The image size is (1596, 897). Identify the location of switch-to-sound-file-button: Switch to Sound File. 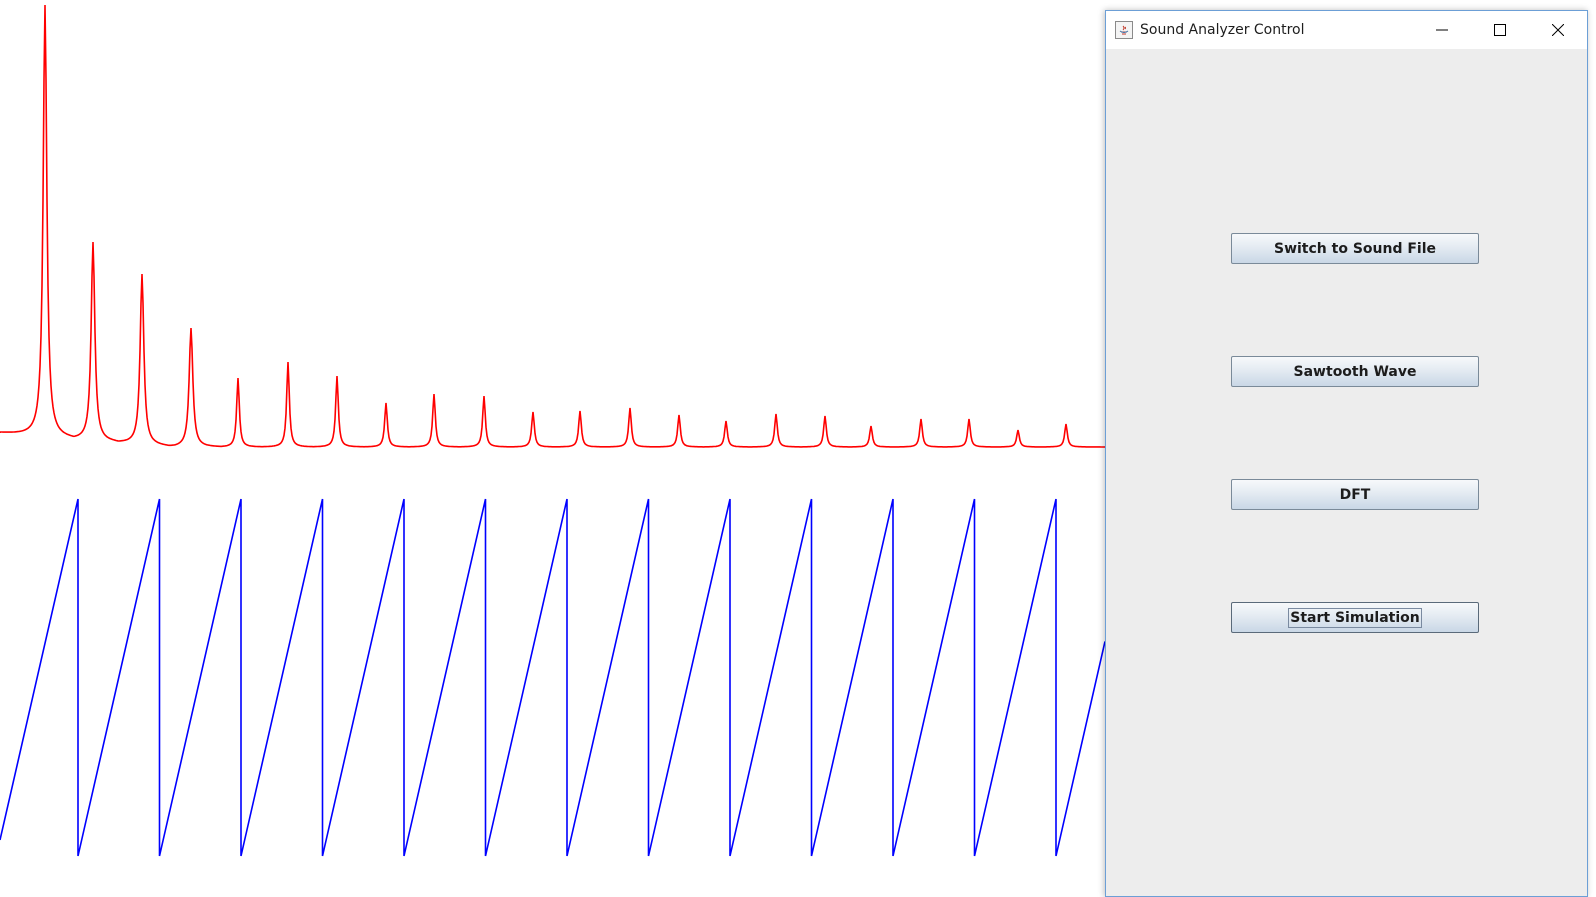
(1355, 248).